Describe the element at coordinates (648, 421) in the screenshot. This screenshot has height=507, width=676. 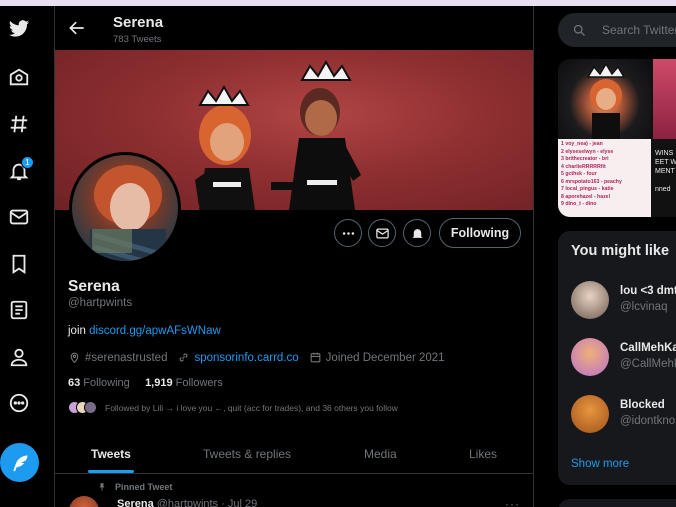
I see `suggestion-handle: @idontkno` at that location.